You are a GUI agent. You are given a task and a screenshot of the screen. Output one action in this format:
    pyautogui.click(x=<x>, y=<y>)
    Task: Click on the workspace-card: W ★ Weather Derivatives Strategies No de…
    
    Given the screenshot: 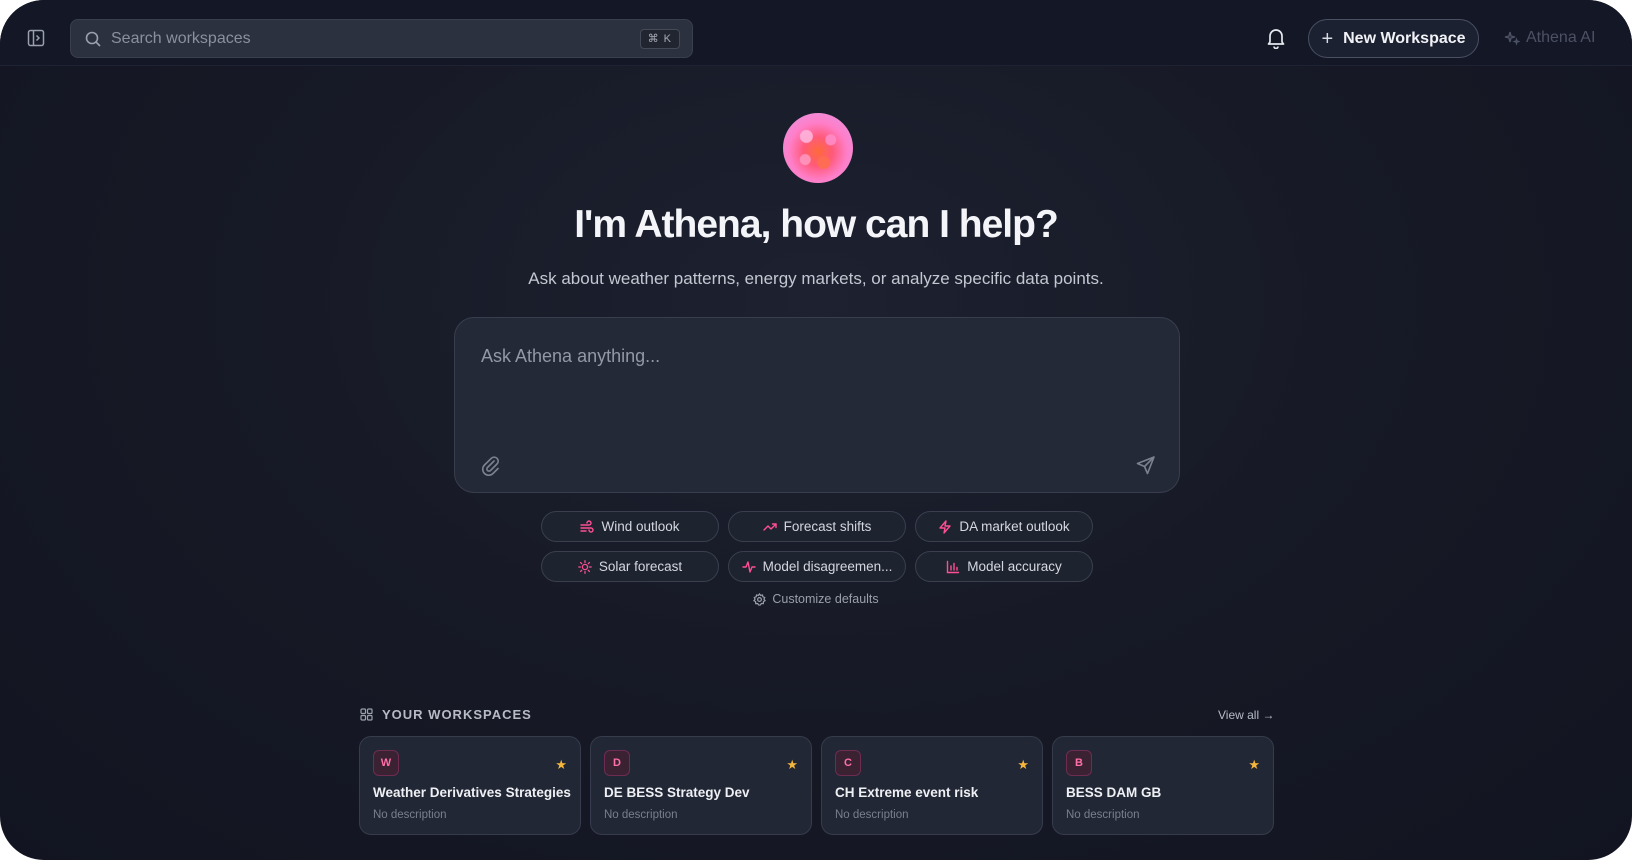 What is the action you would take?
    pyautogui.click(x=470, y=785)
    